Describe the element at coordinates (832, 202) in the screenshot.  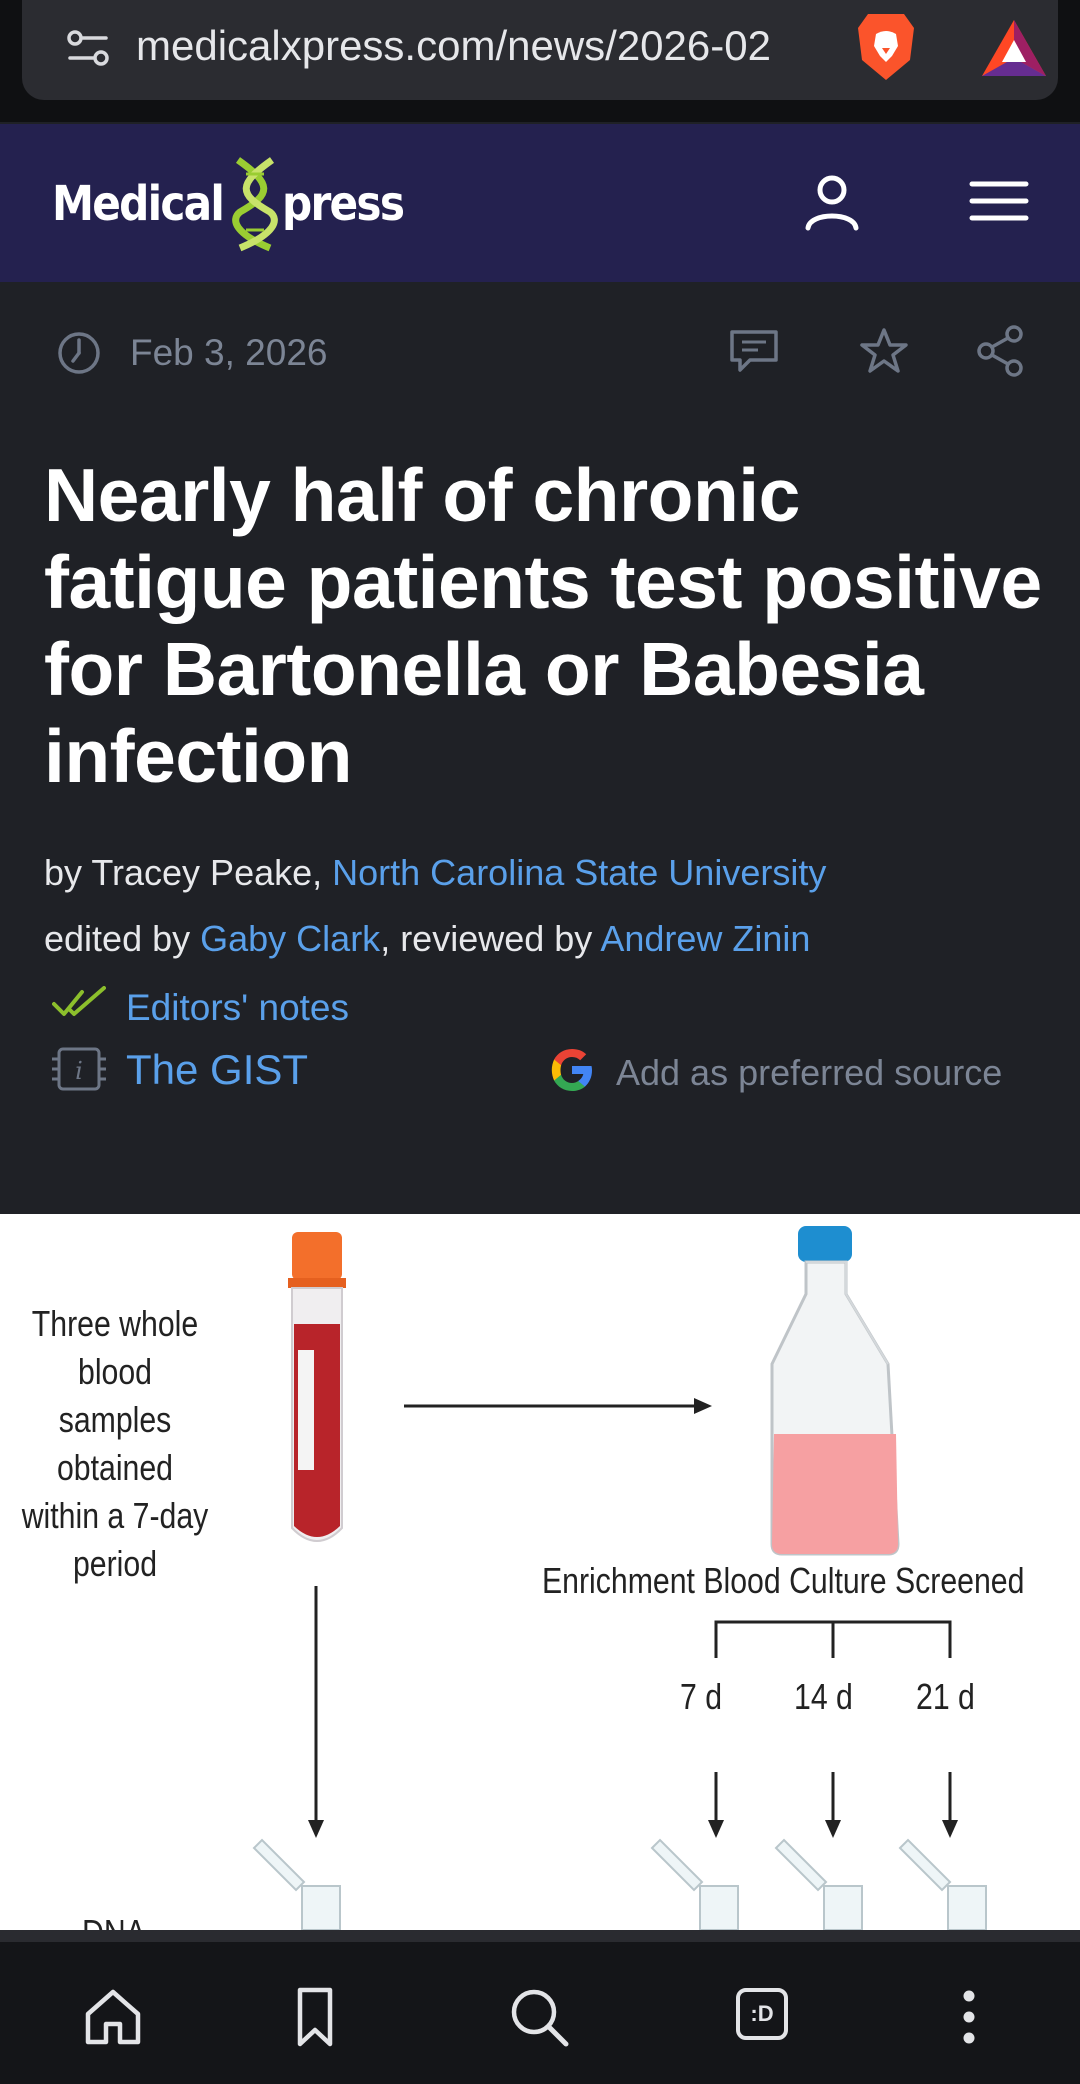
I see `user-icon` at that location.